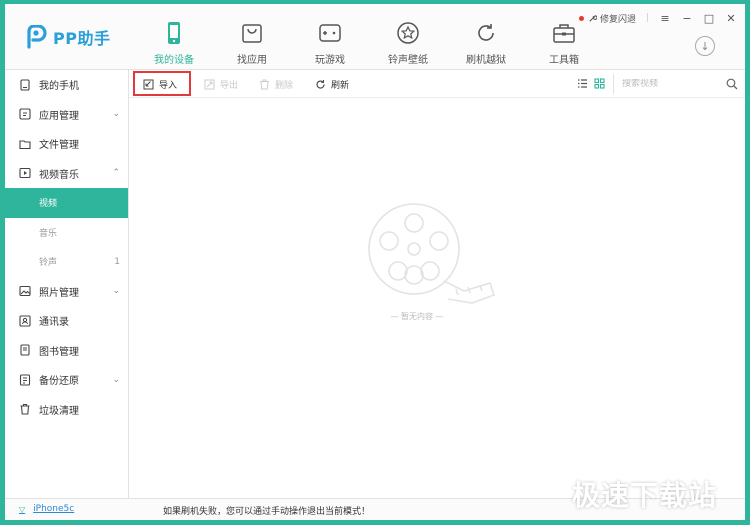 This screenshot has width=750, height=525. What do you see at coordinates (564, 60) in the screenshot?
I see `nav-label: 工具箱` at bounding box center [564, 60].